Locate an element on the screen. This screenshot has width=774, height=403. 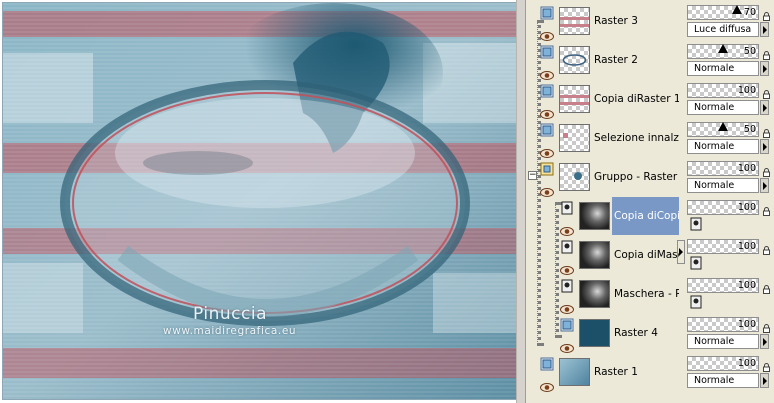
layer-name: Raster 3 is located at coordinates (635, 21).